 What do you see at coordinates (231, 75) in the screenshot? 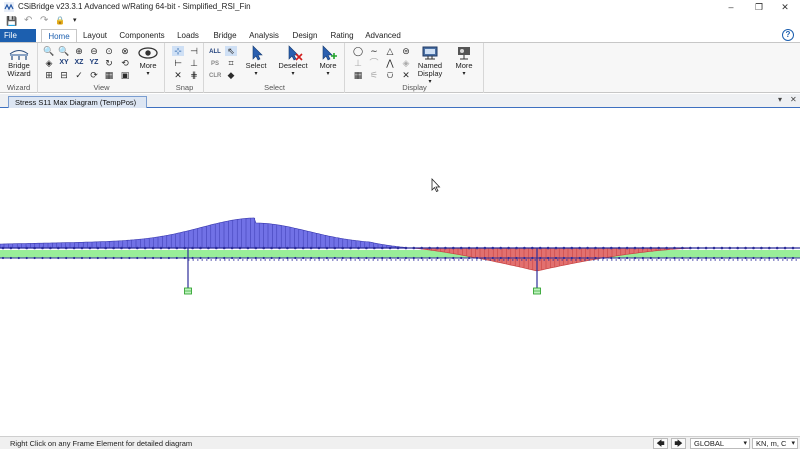
I see `invert-select-icon: ◆` at bounding box center [231, 75].